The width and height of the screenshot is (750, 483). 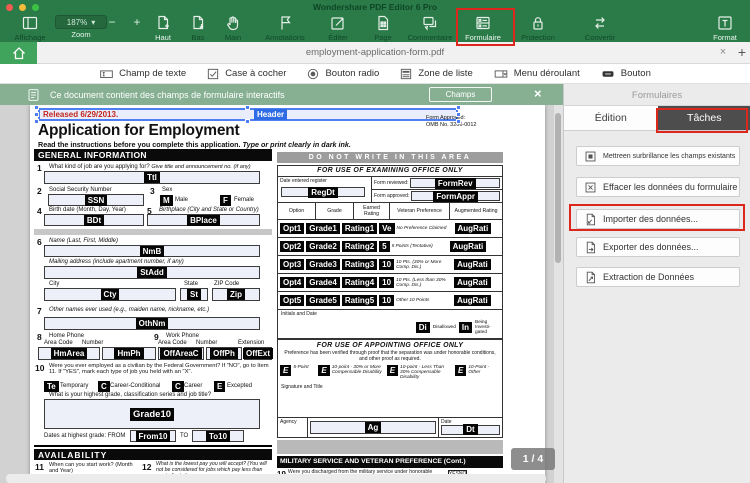 What do you see at coordinates (359, 228) in the screenshot?
I see `field-rating1: Rating1` at bounding box center [359, 228].